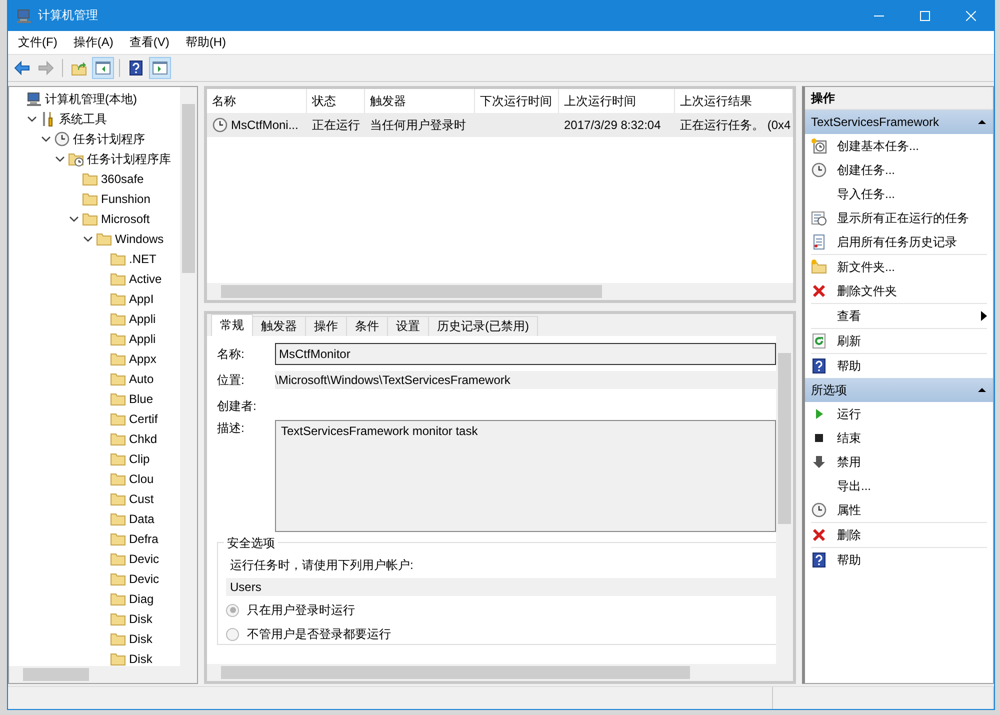 The height and width of the screenshot is (715, 1000). Describe the element at coordinates (93, 42) in the screenshot. I see `menu-item: 操作(A)` at that location.